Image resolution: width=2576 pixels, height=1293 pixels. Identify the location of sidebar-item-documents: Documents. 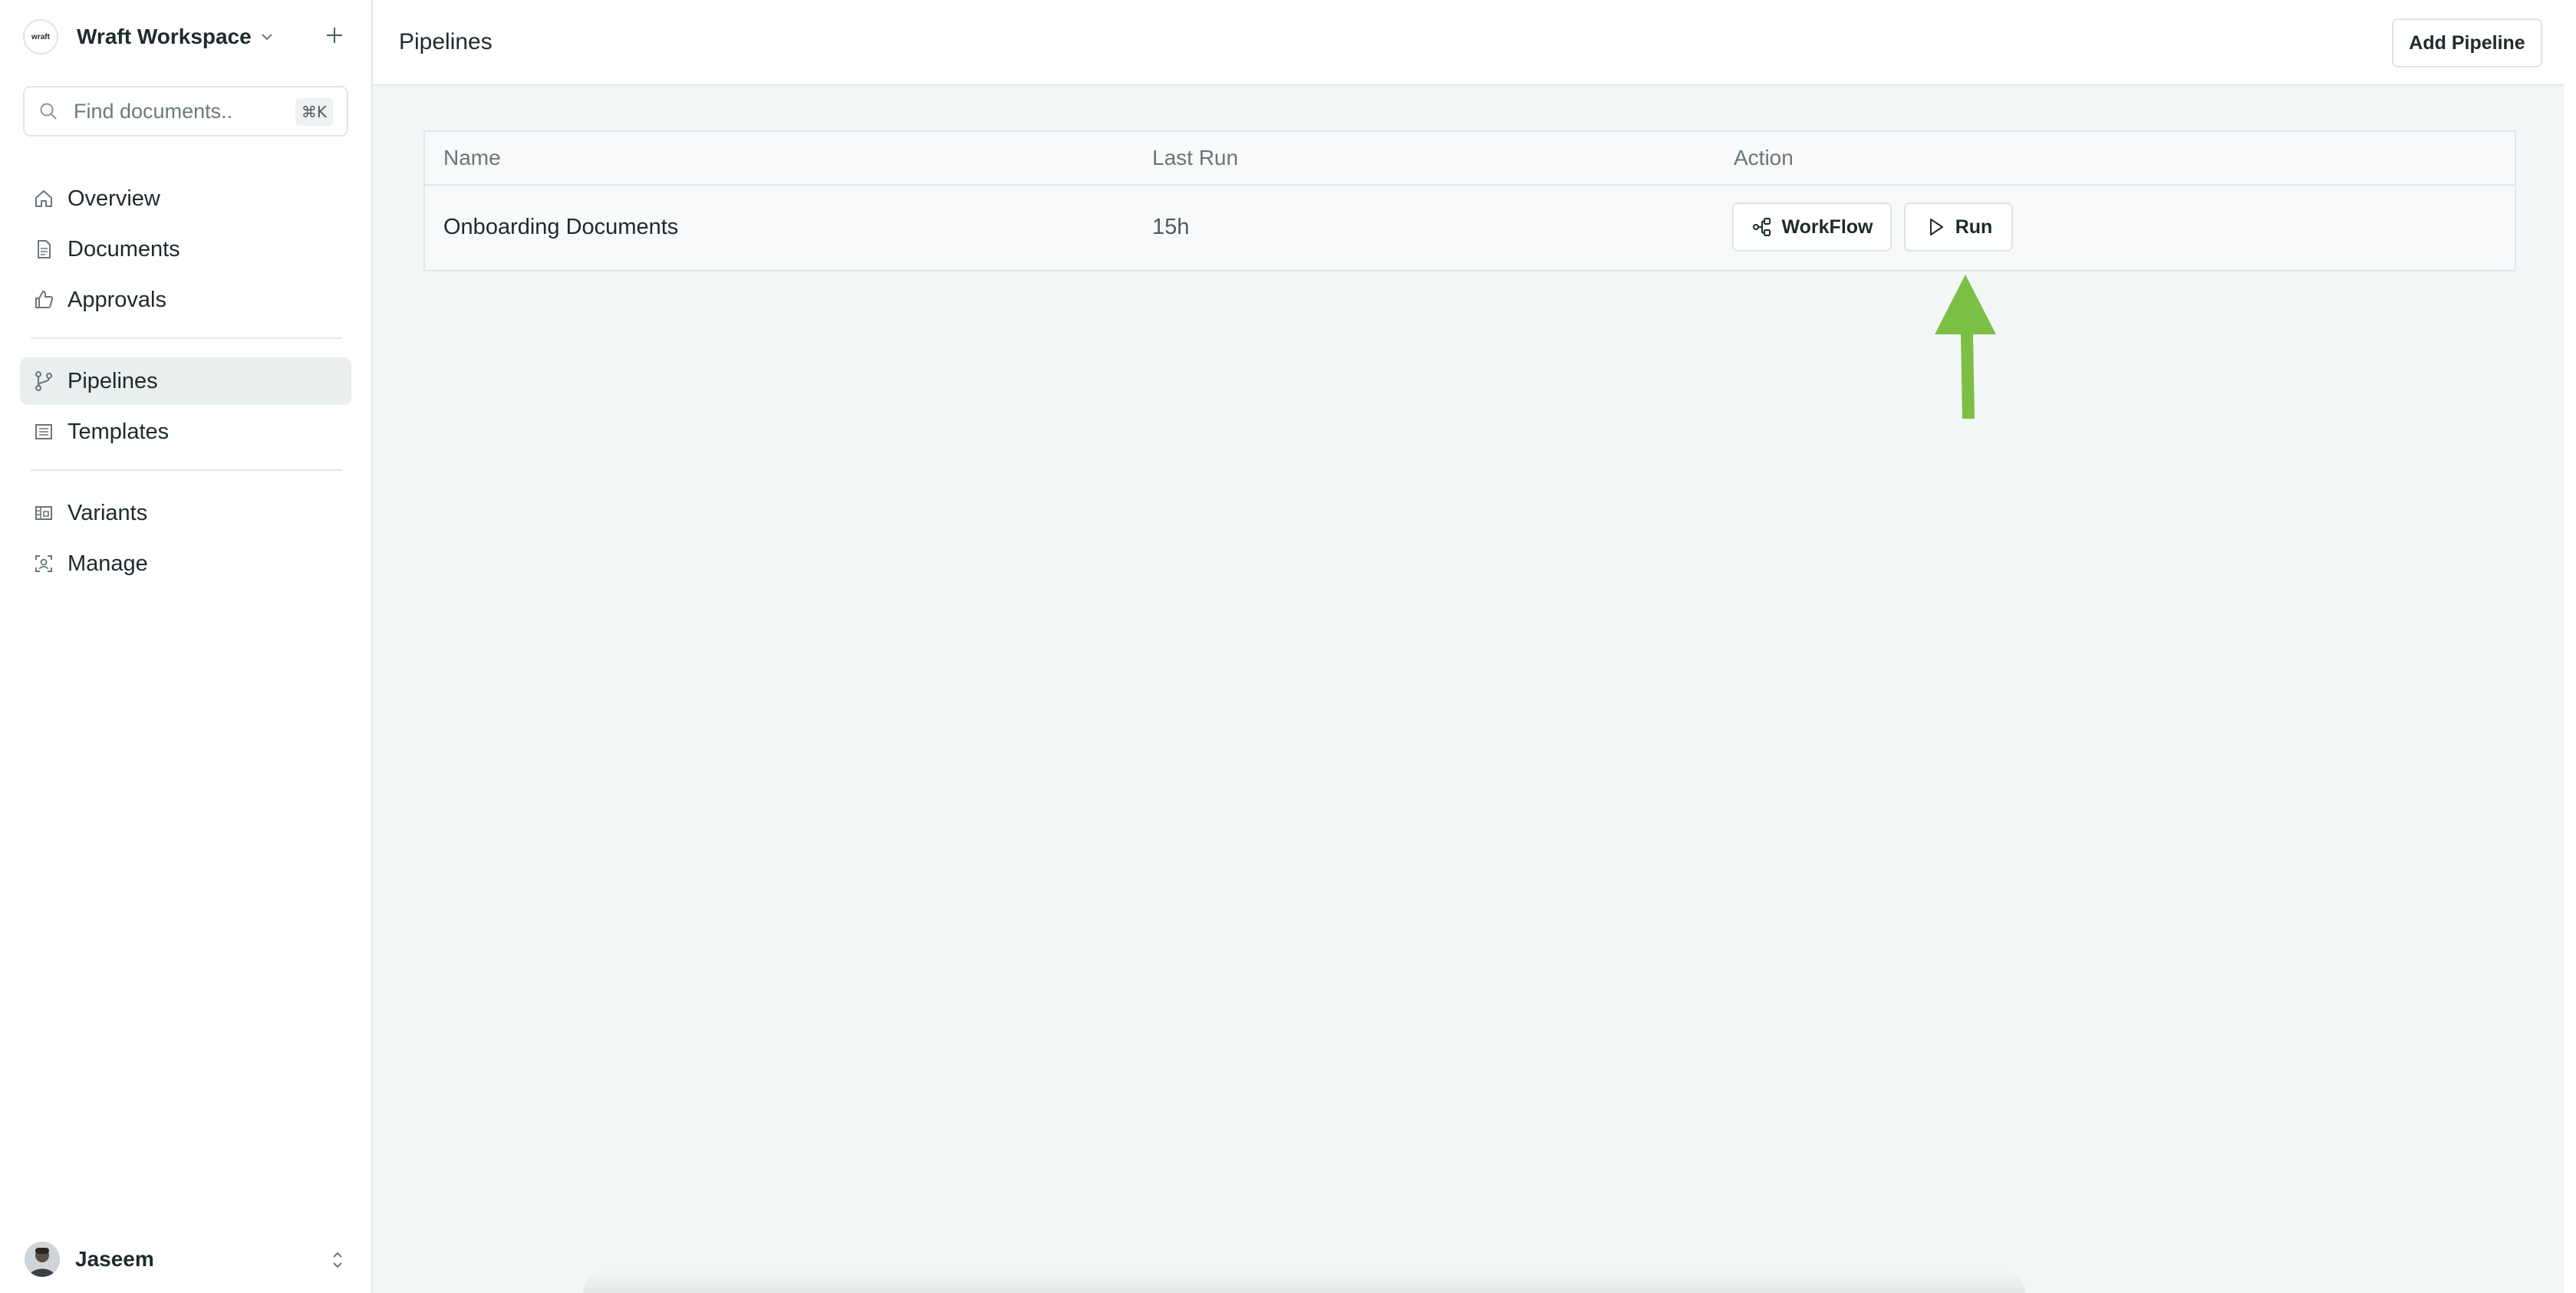
(185, 249).